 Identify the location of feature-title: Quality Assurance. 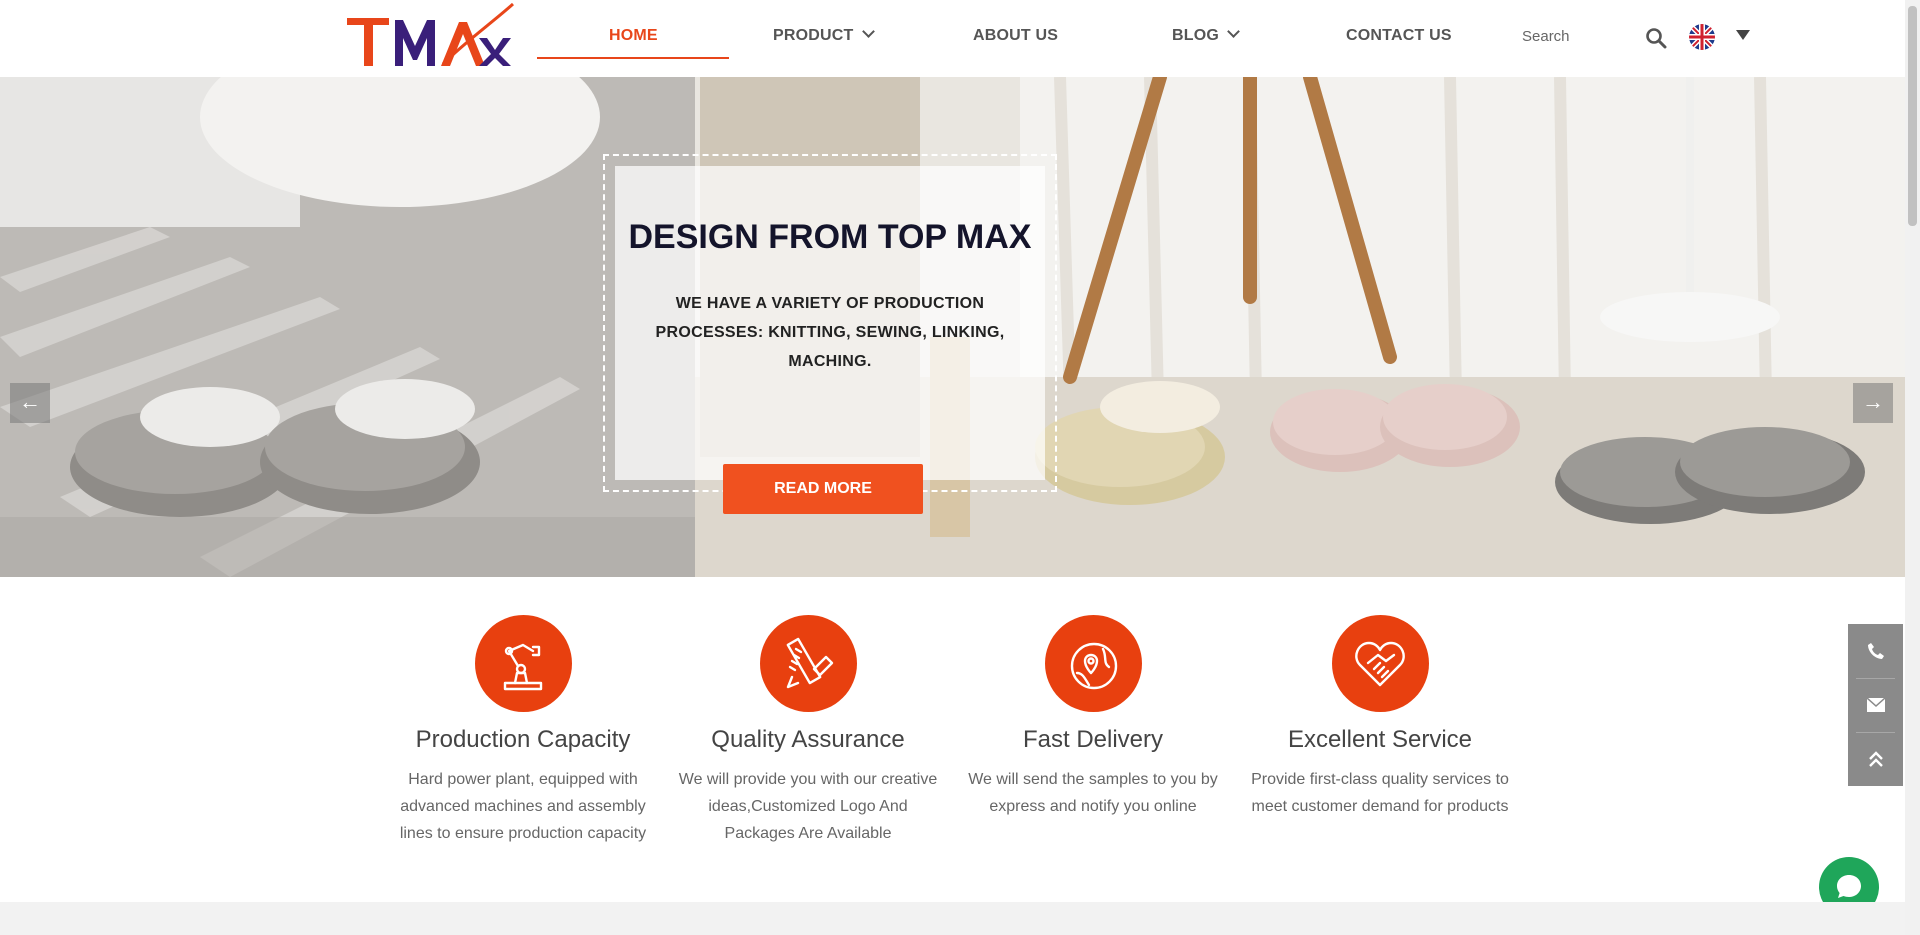
(808, 739).